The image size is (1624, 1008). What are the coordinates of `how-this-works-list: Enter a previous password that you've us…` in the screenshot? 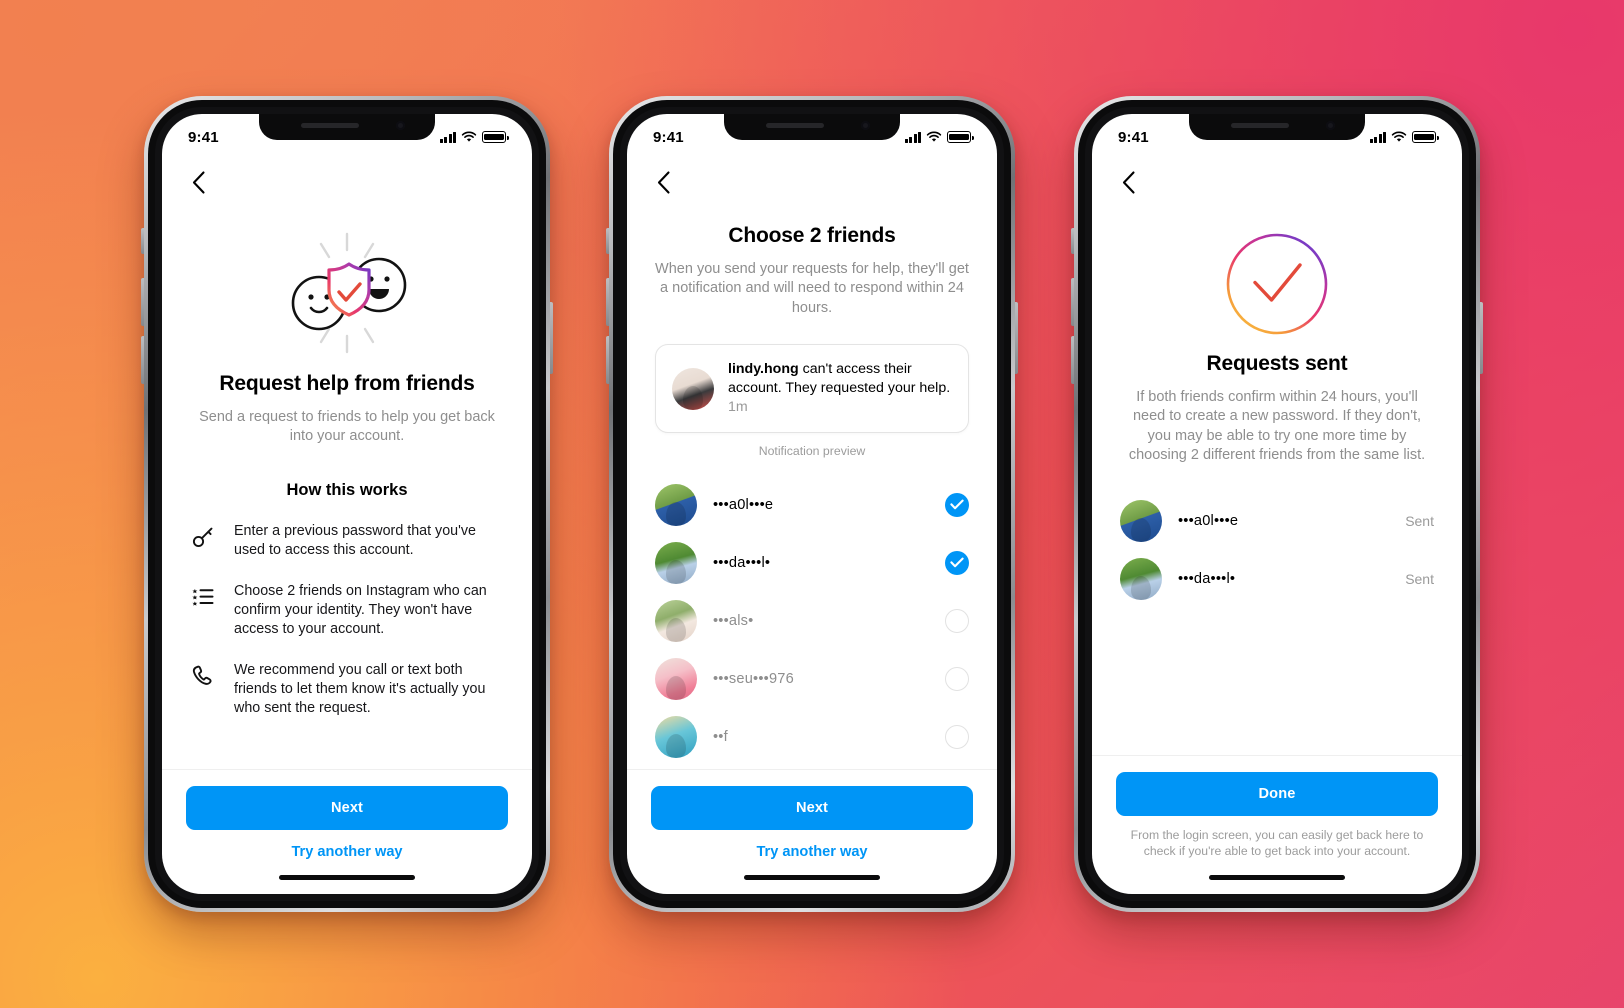 It's located at (347, 620).